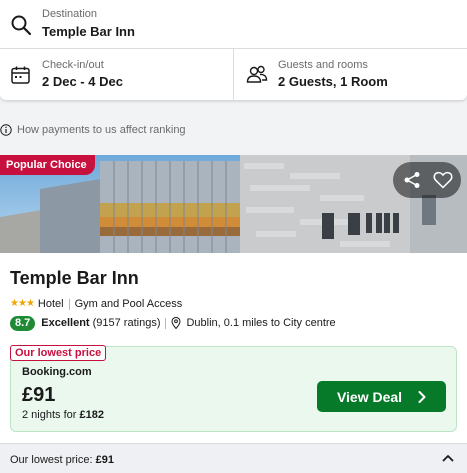 The width and height of the screenshot is (467, 473). I want to click on hotel-amenity: Gym and Pool Access, so click(128, 304).